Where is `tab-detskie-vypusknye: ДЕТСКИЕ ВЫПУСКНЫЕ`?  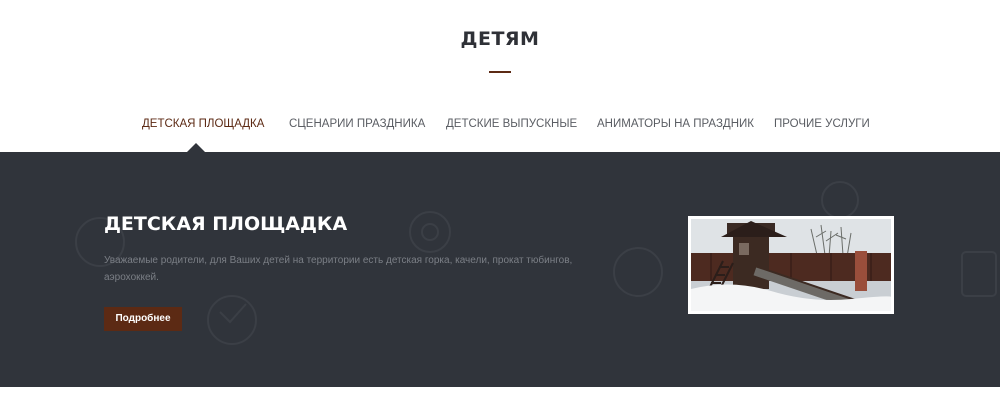
tab-detskie-vypusknye: ДЕТСКИЕ ВЫПУСКНЫЕ is located at coordinates (511, 124).